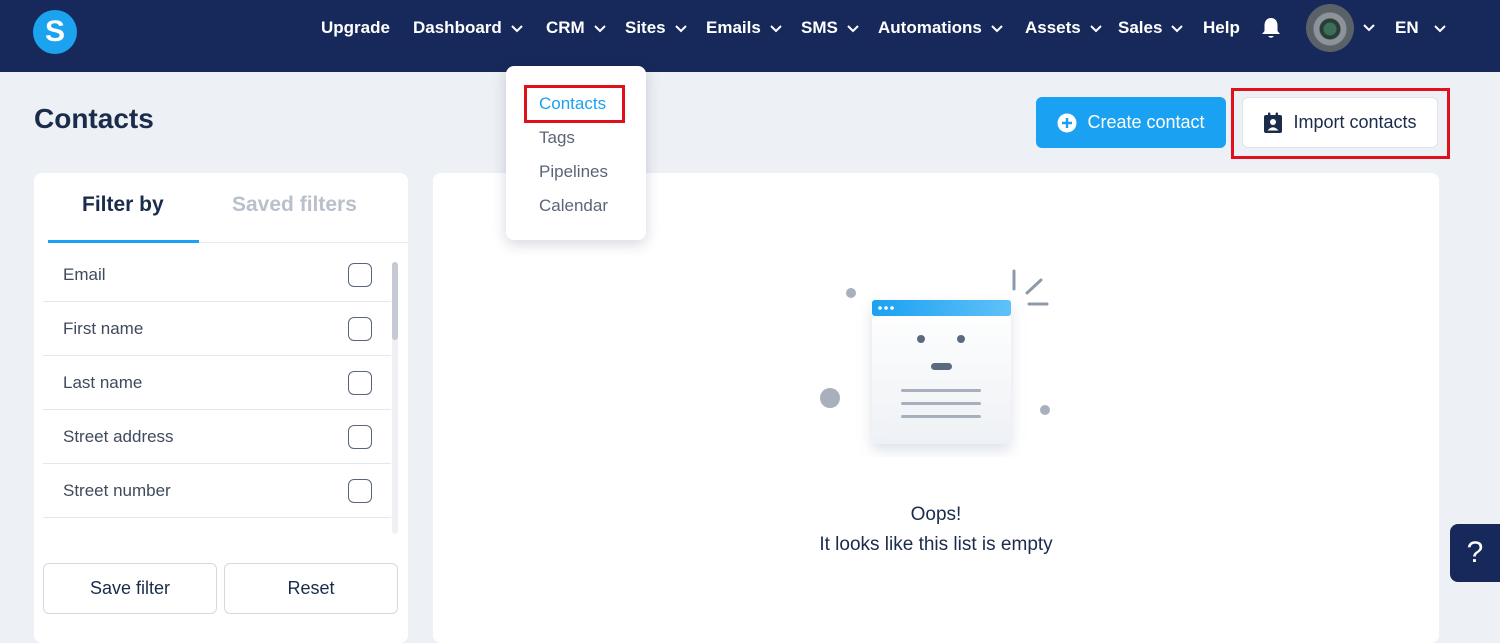  I want to click on filter-row-street-address: Street address, so click(217, 437).